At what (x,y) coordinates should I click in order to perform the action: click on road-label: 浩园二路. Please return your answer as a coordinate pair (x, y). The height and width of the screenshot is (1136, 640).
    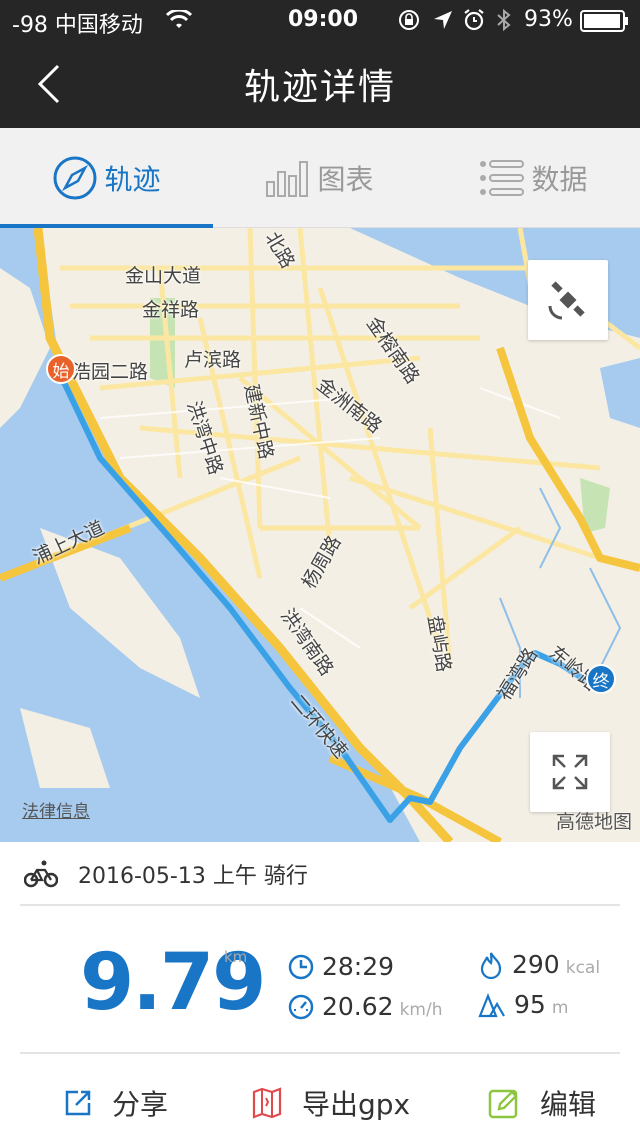
    Looking at the image, I should click on (110, 372).